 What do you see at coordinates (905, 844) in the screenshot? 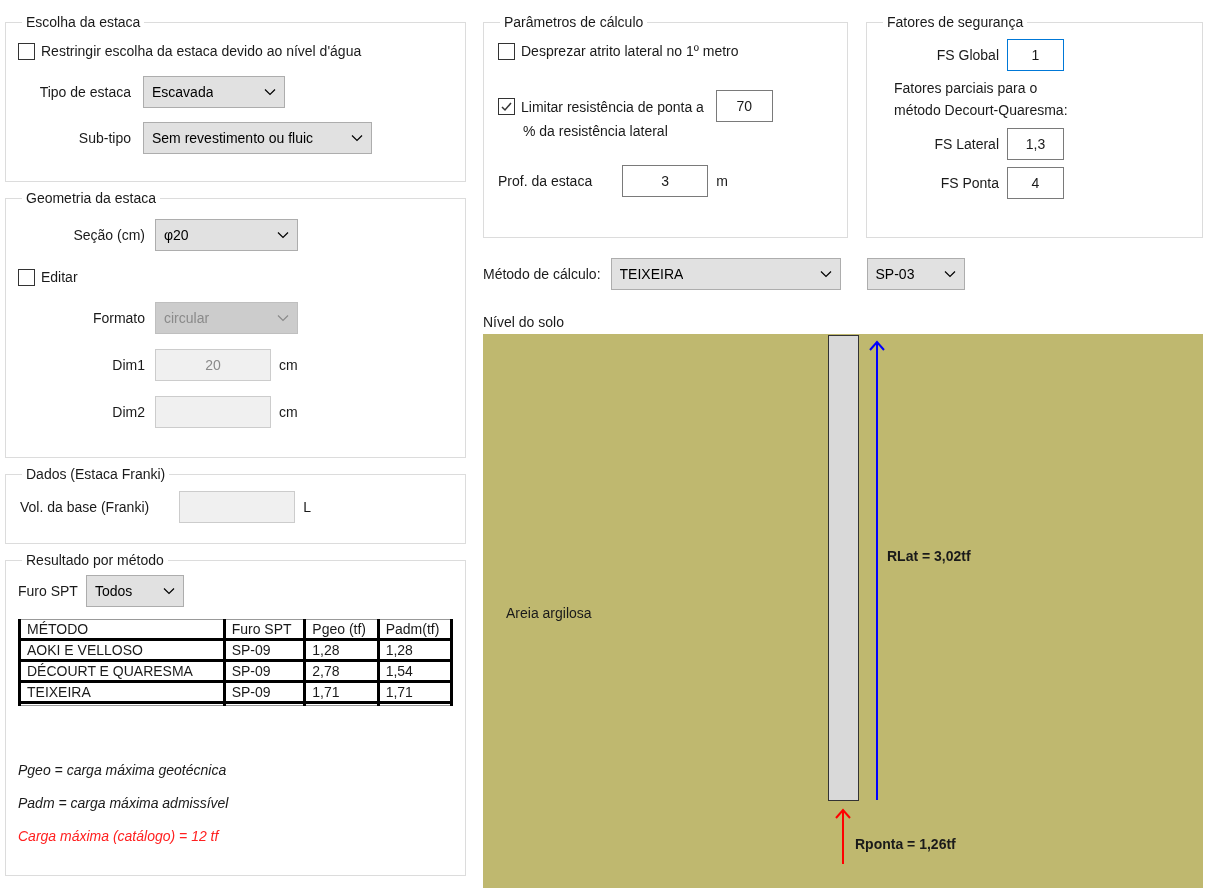
I see `tip-resistance-label: Rponta = 1,26tf` at bounding box center [905, 844].